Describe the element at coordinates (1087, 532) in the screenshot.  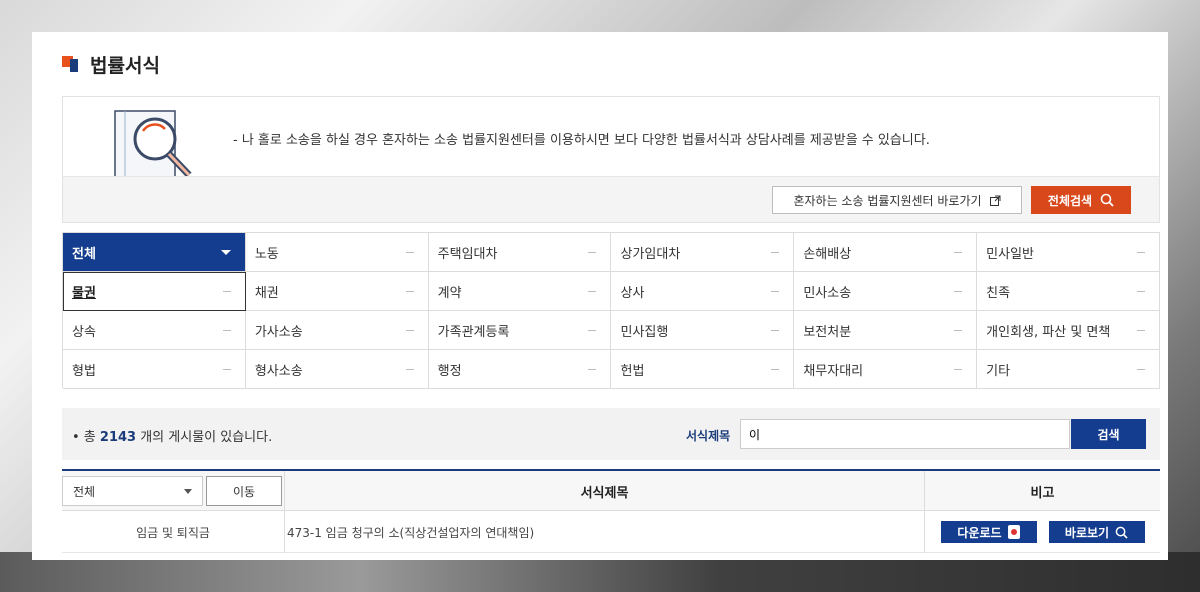
I see `view-label: 바로보기` at that location.